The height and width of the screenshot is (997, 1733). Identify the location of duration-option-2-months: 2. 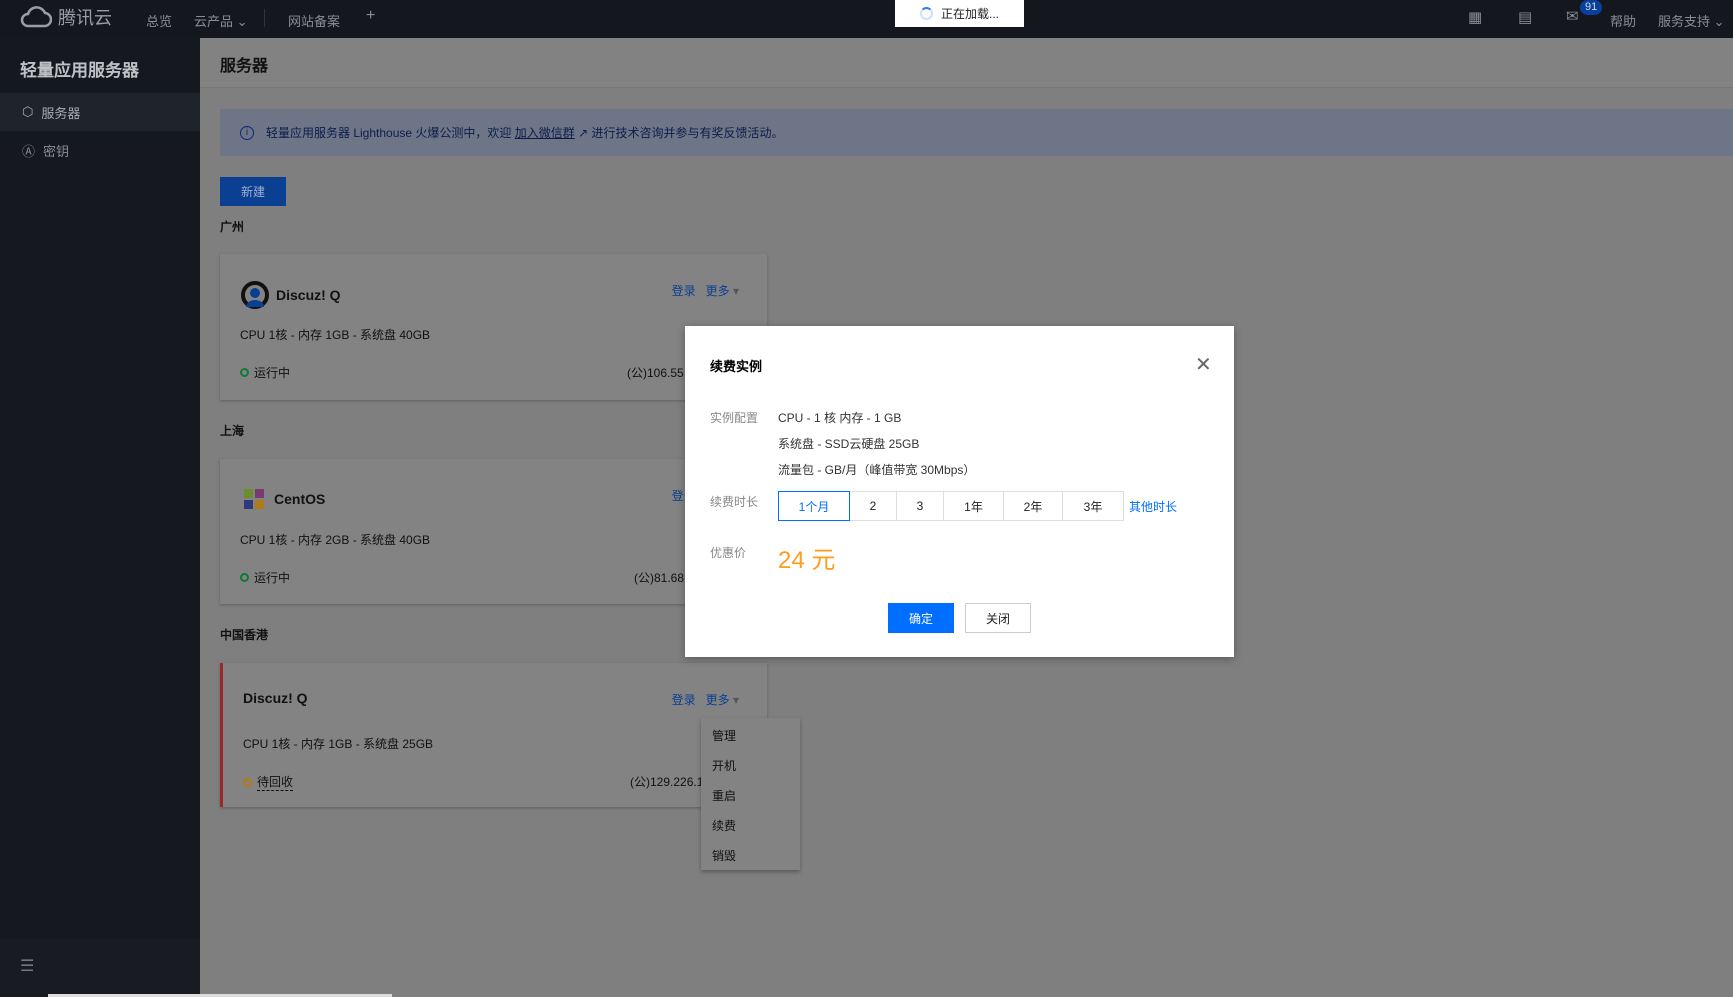
(873, 506).